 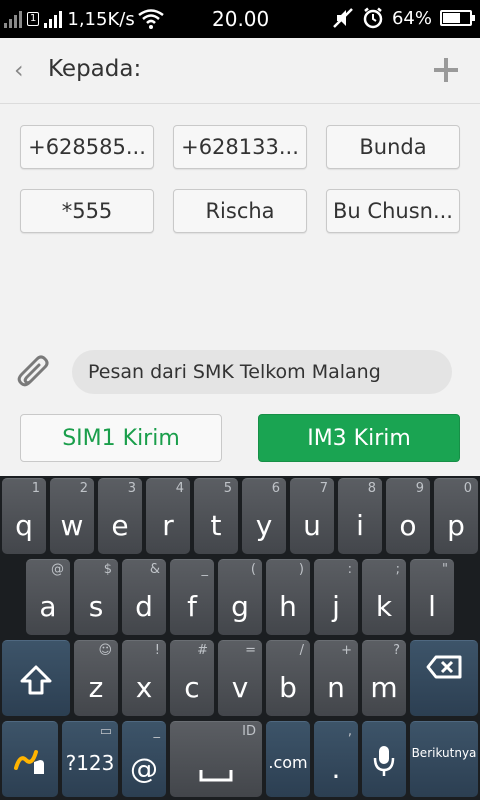 I want to click on key-label: y, so click(x=264, y=525).